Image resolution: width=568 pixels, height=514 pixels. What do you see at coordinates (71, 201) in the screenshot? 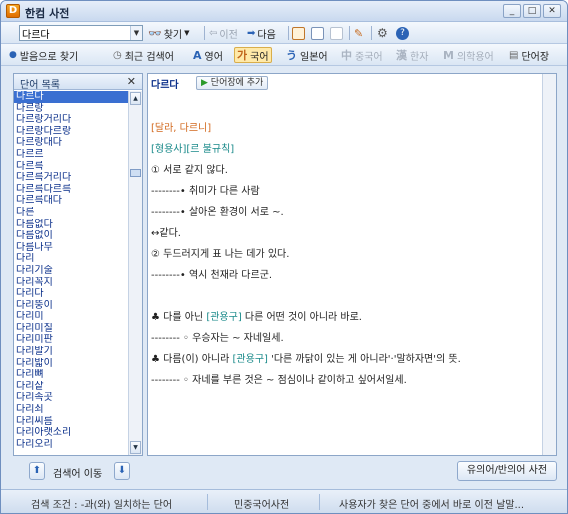
I see `word-list-item: 다르륵대다` at bounding box center [71, 201].